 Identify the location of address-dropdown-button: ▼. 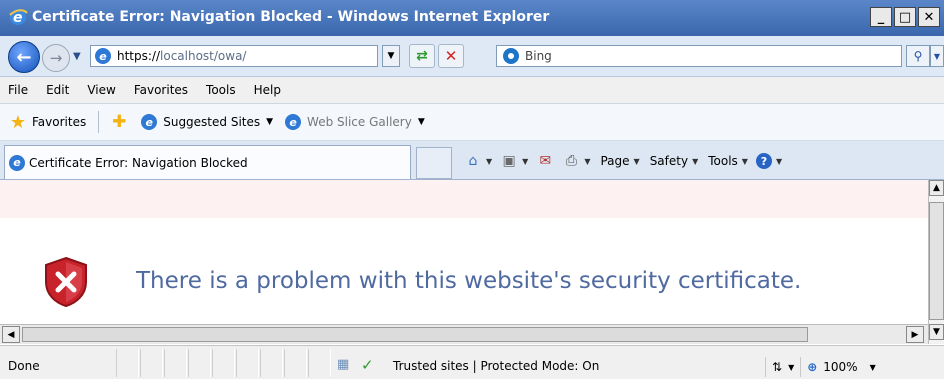
(391, 56).